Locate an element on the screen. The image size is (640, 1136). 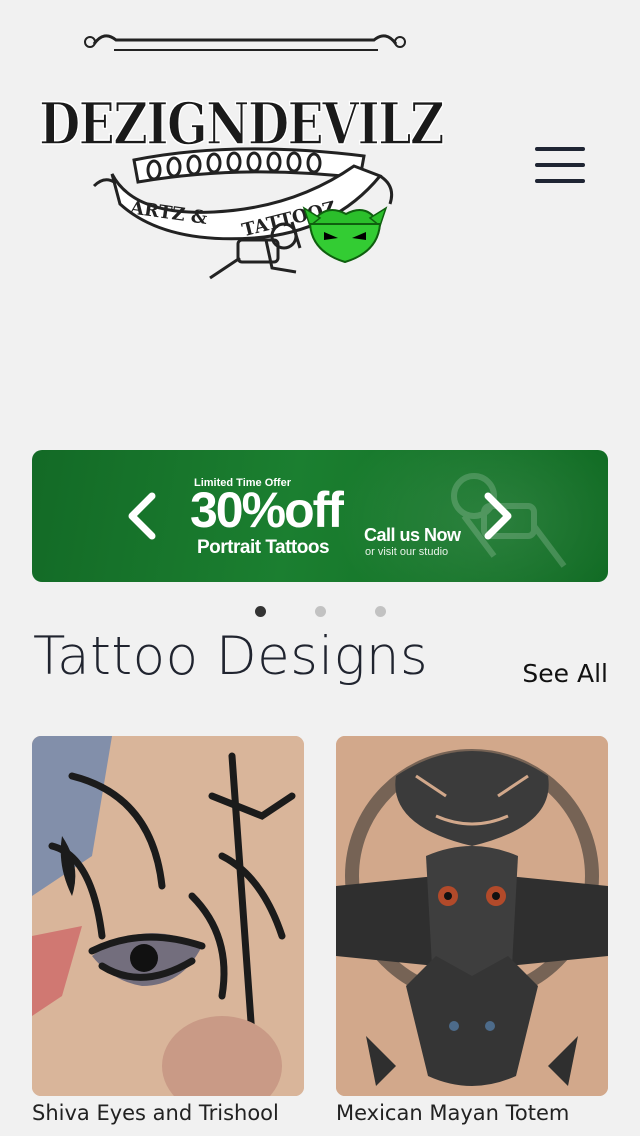
brand-logo: DEZIGNDEVILZ ARTZ & TATTOOZ is located at coordinates (241, 157).